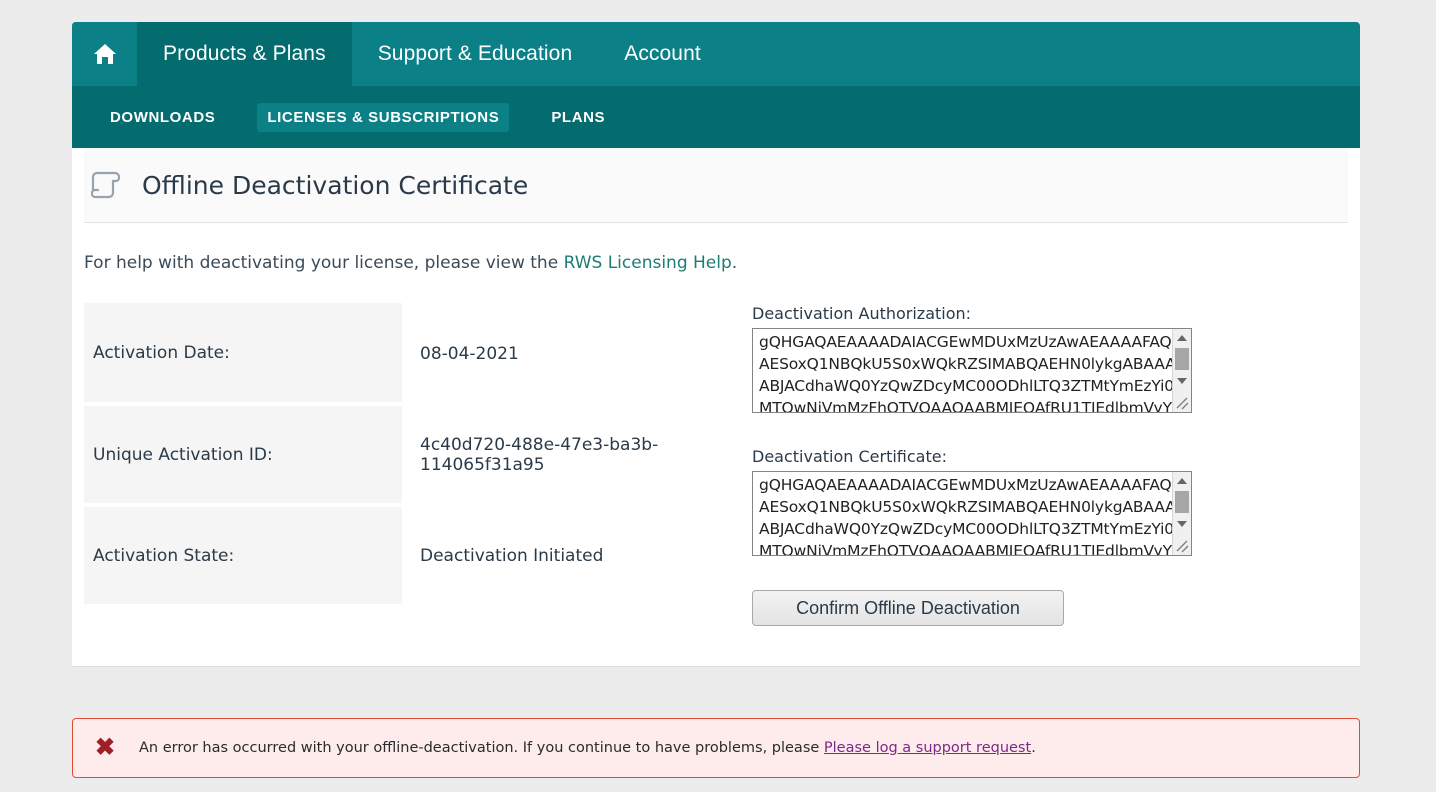  Describe the element at coordinates (558, 454) in the screenshot. I see `row-value: 4c40d720-488e-47e3-ba3b-114065f31a95` at that location.